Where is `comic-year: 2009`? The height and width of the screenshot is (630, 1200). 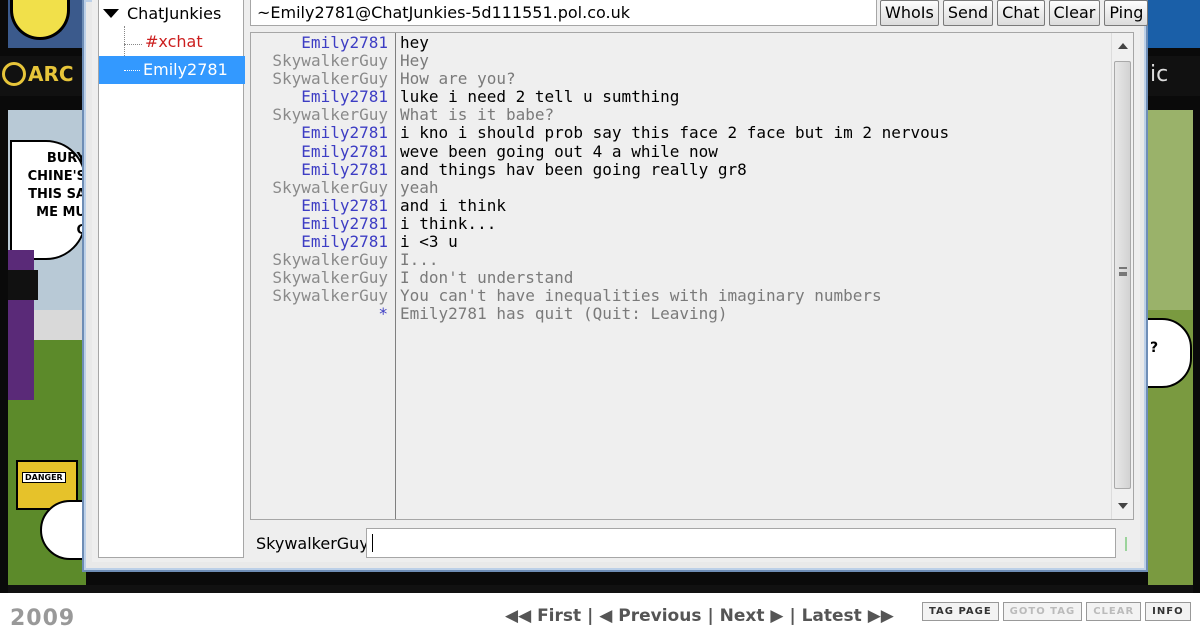
comic-year: 2009 is located at coordinates (43, 618).